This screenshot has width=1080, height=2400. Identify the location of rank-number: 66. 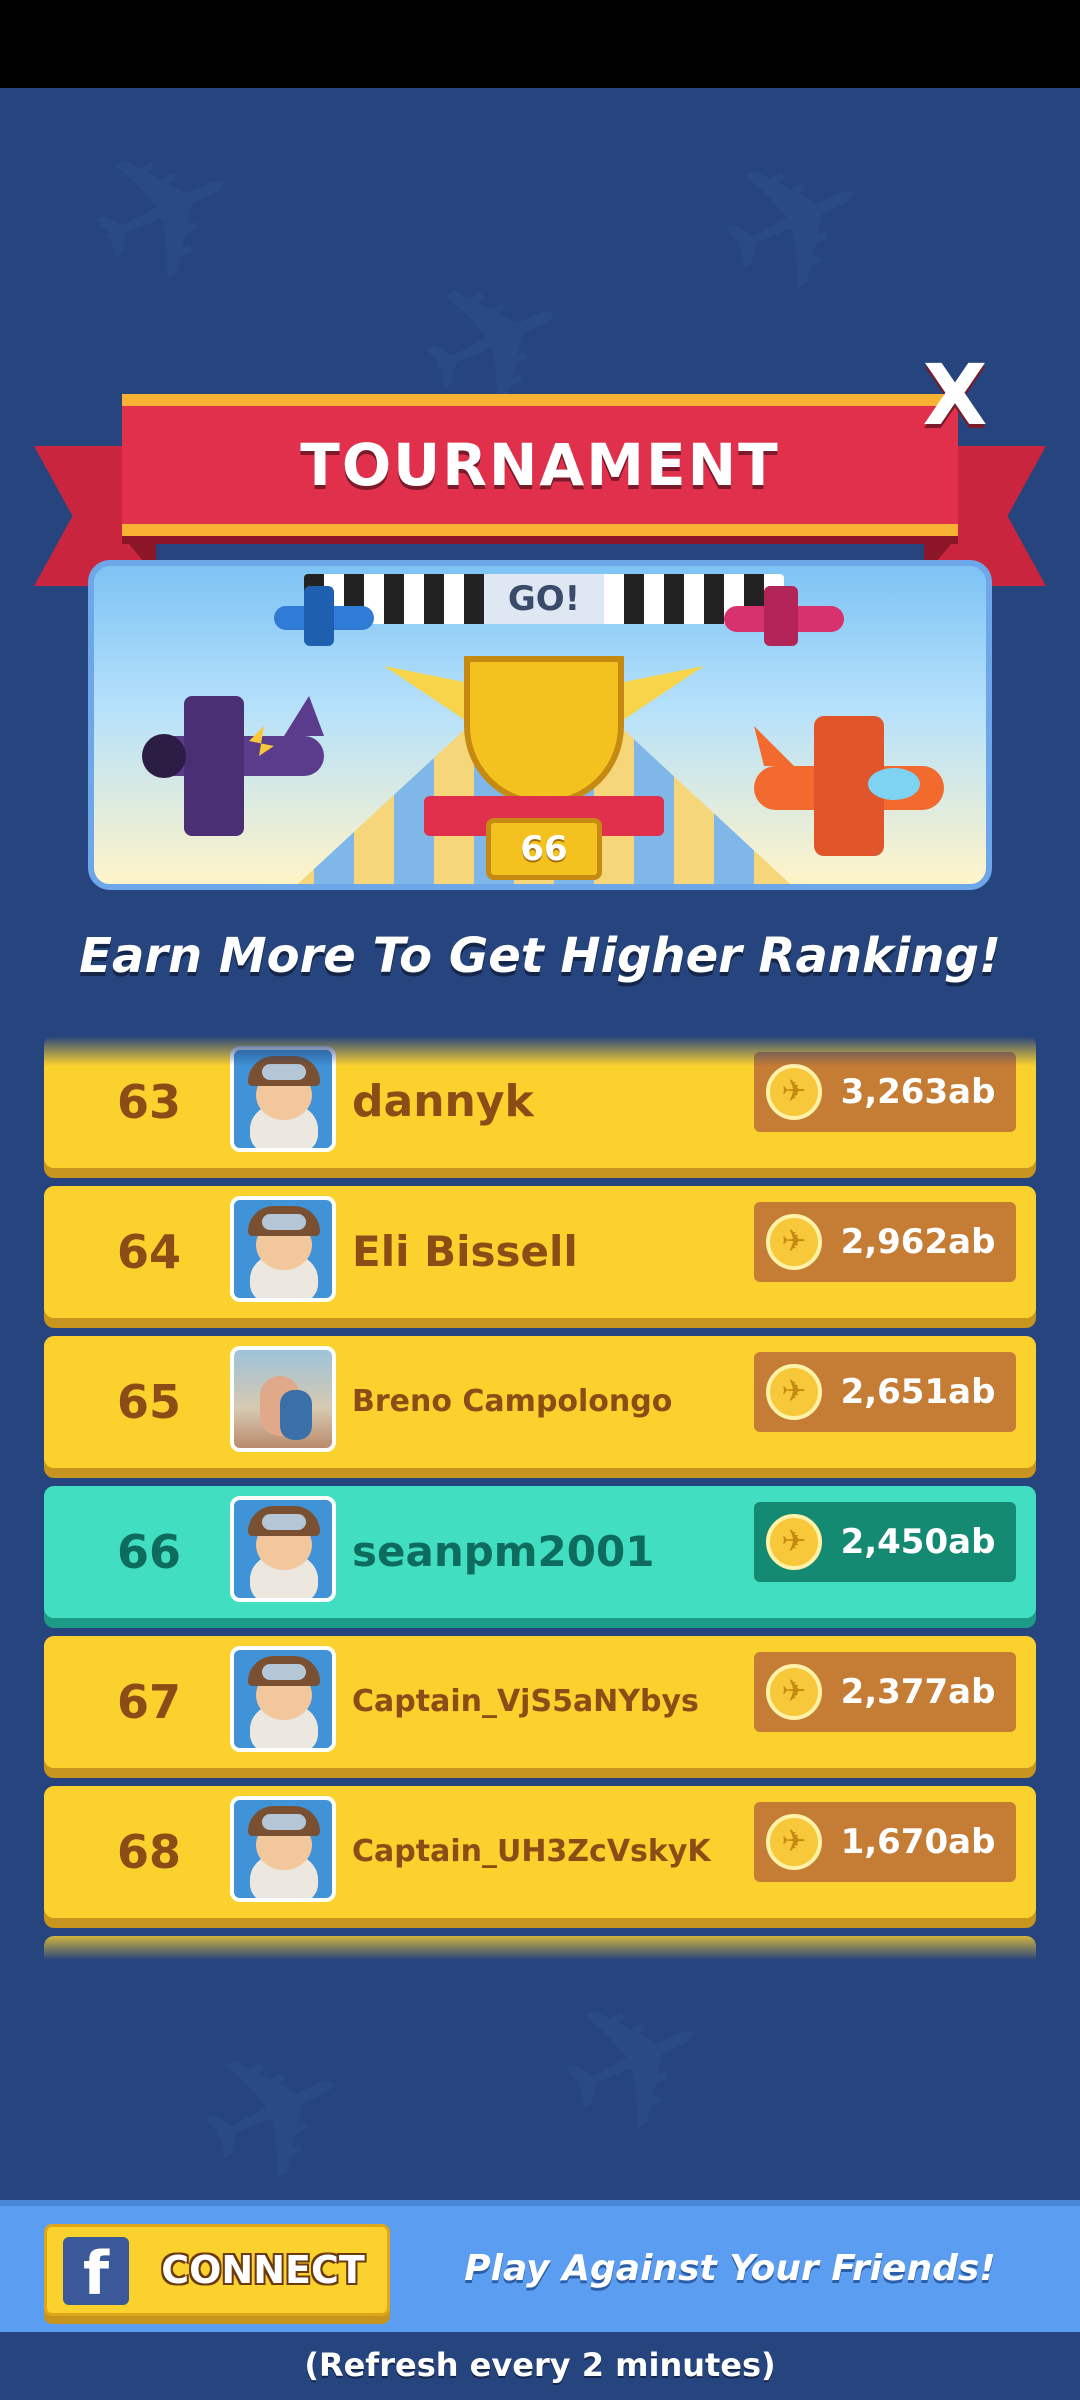
(148, 1552).